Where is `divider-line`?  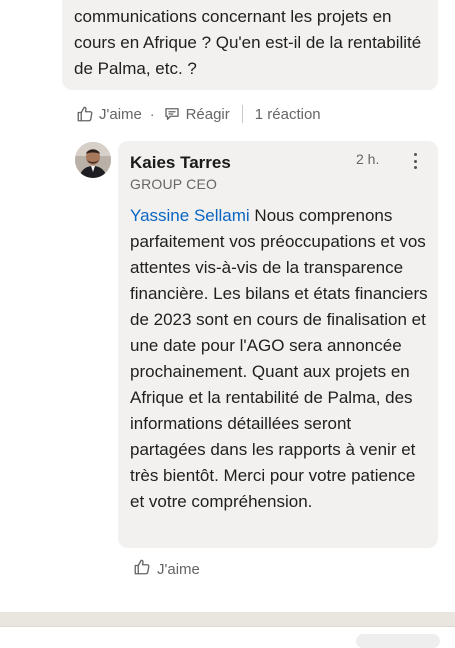
divider-line is located at coordinates (227, 626).